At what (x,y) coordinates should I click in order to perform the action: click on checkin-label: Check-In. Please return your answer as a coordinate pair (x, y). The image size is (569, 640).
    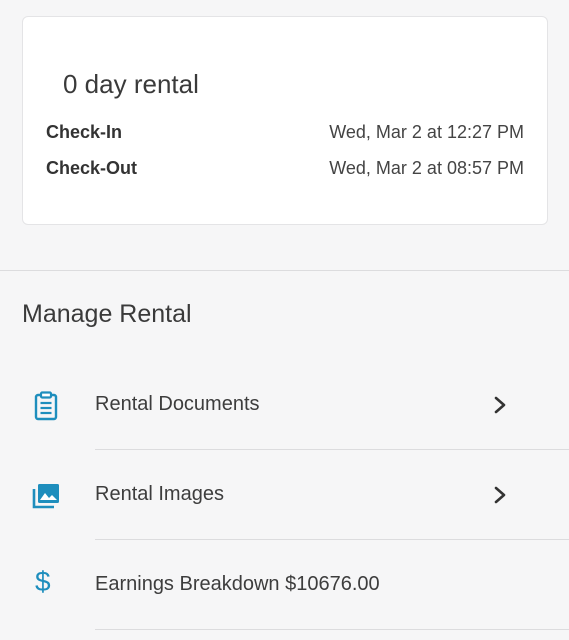
    Looking at the image, I should click on (84, 132).